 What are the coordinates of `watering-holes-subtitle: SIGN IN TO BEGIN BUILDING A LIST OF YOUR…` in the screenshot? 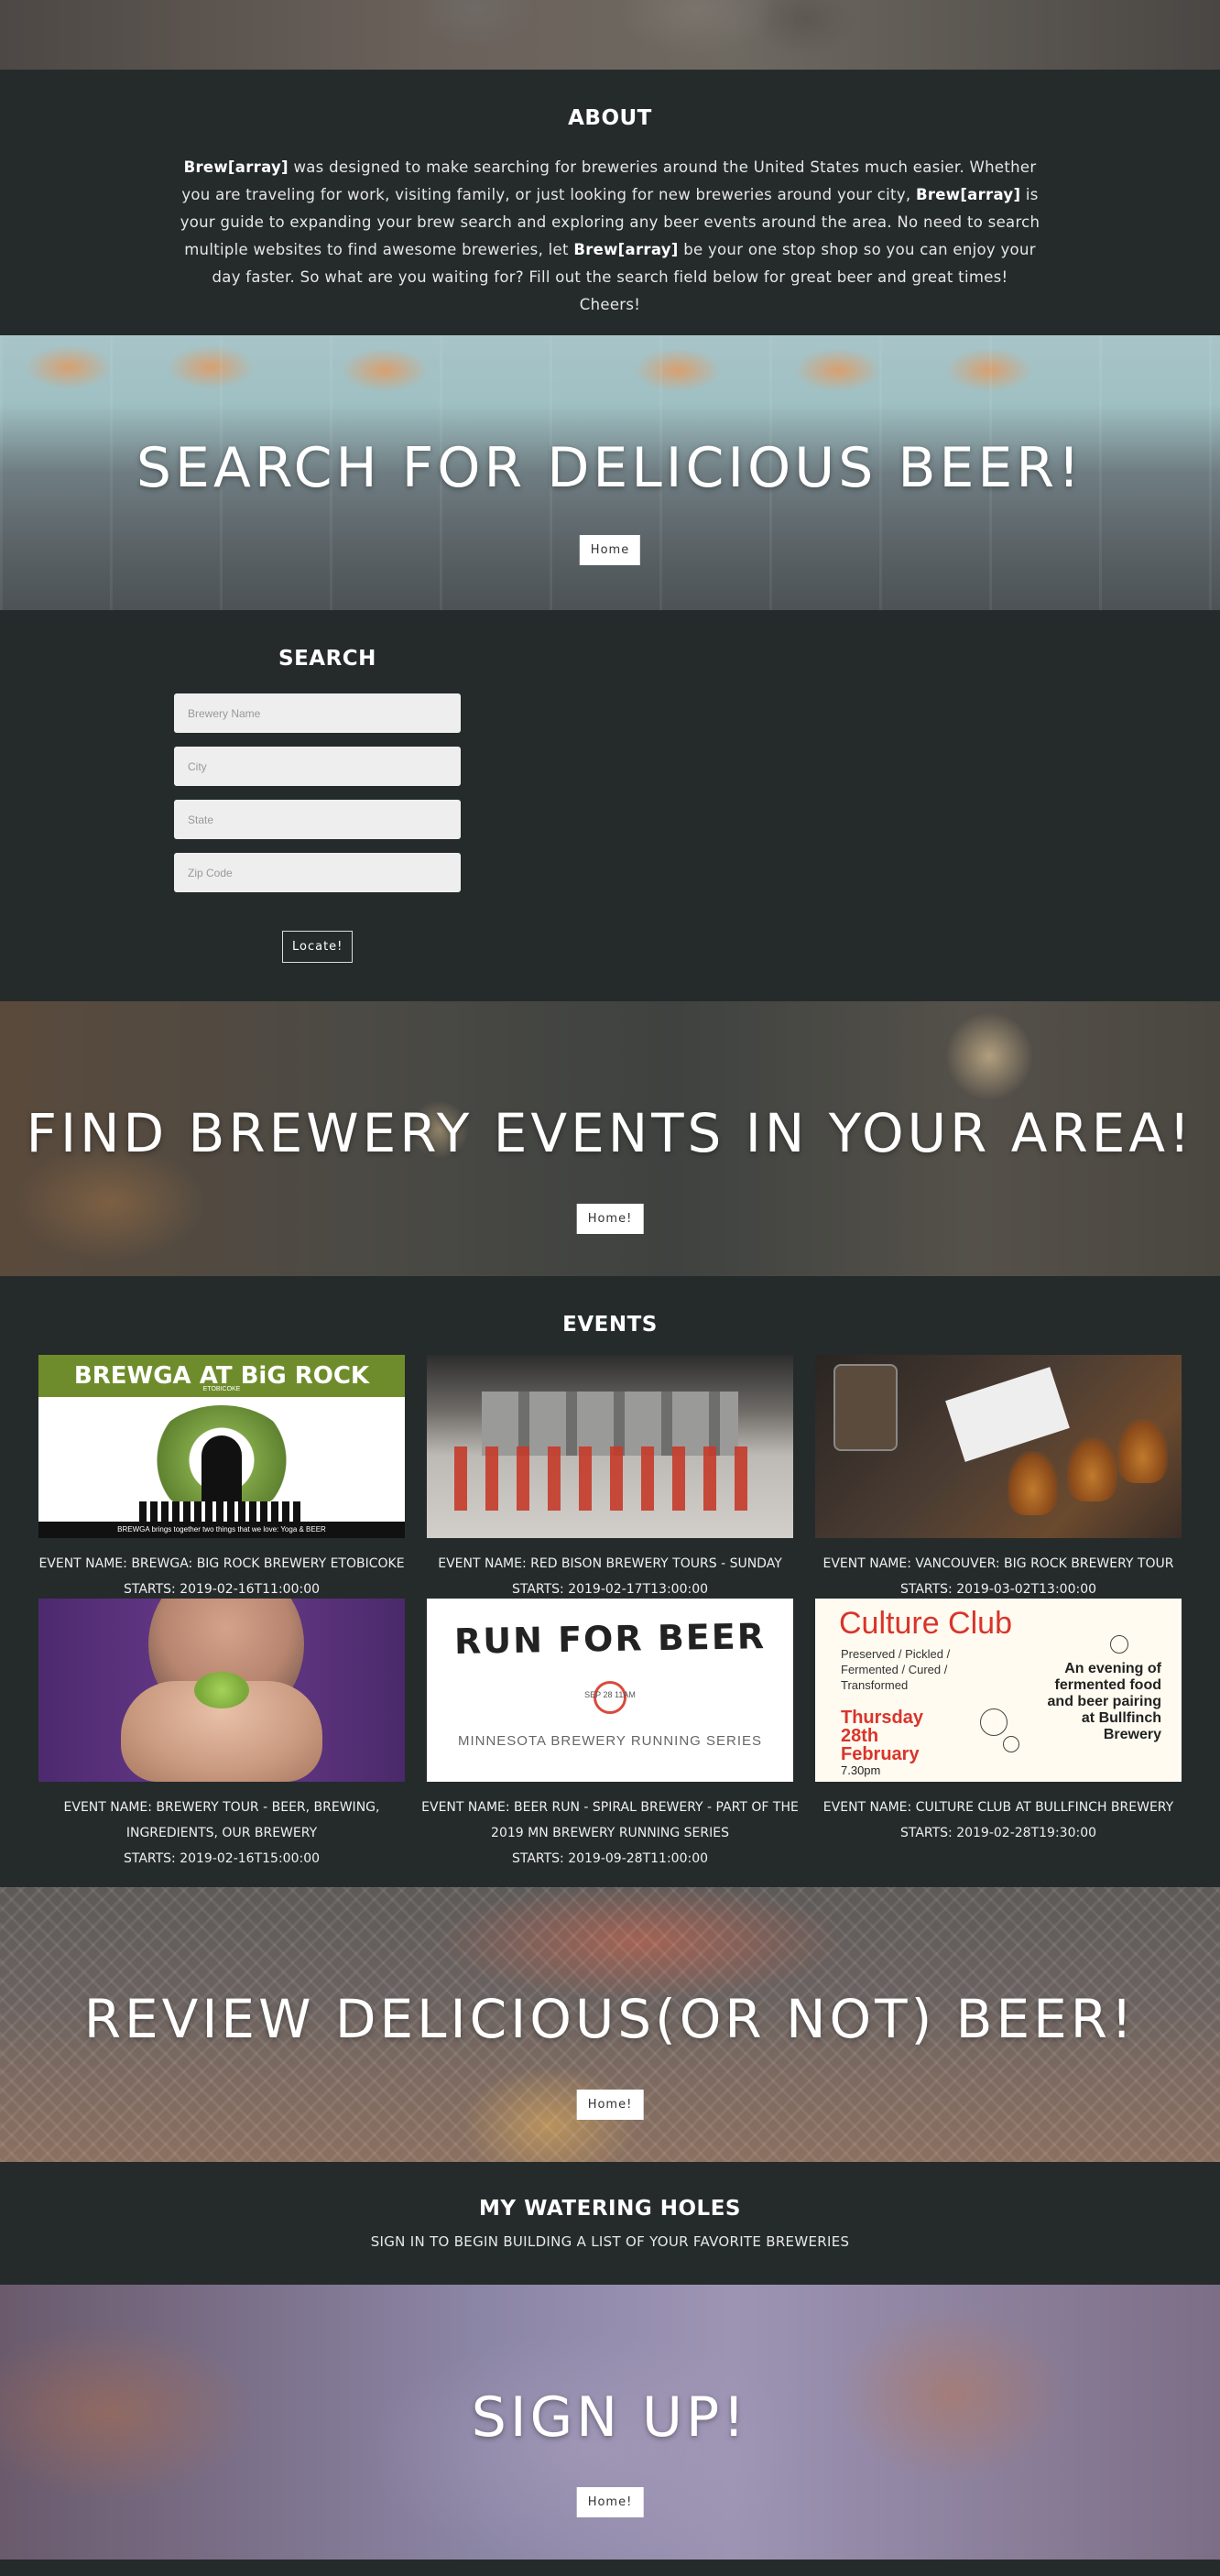 It's located at (610, 2241).